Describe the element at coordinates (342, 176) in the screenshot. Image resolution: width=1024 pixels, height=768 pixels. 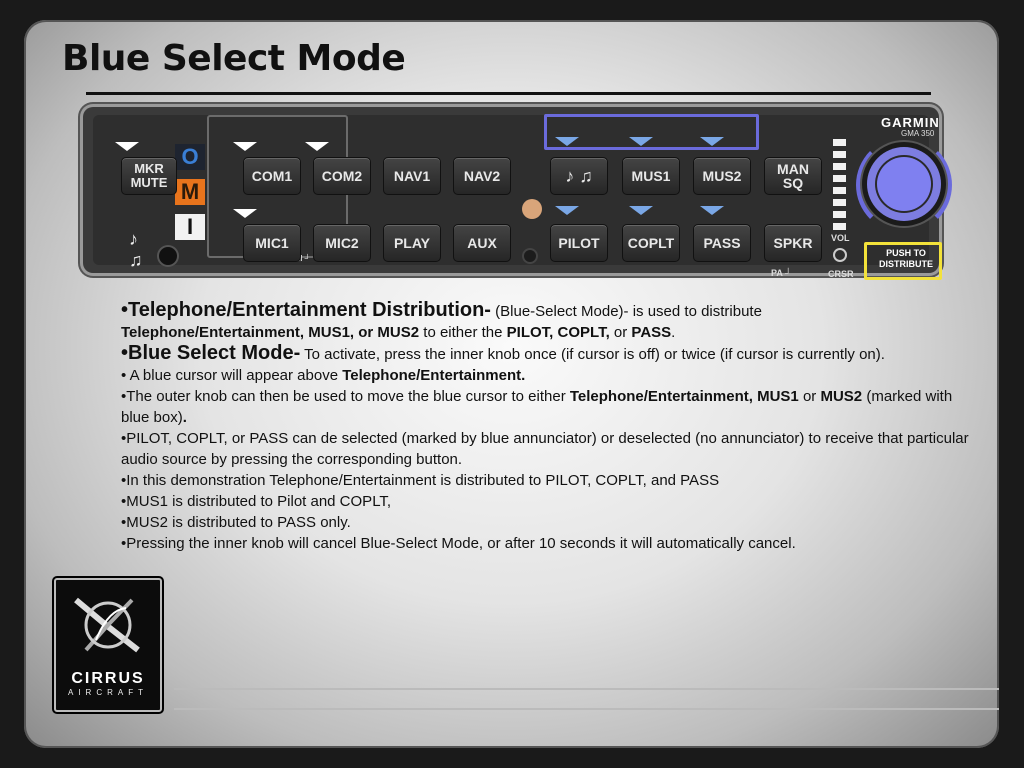
I see `com2-button: COM2` at that location.